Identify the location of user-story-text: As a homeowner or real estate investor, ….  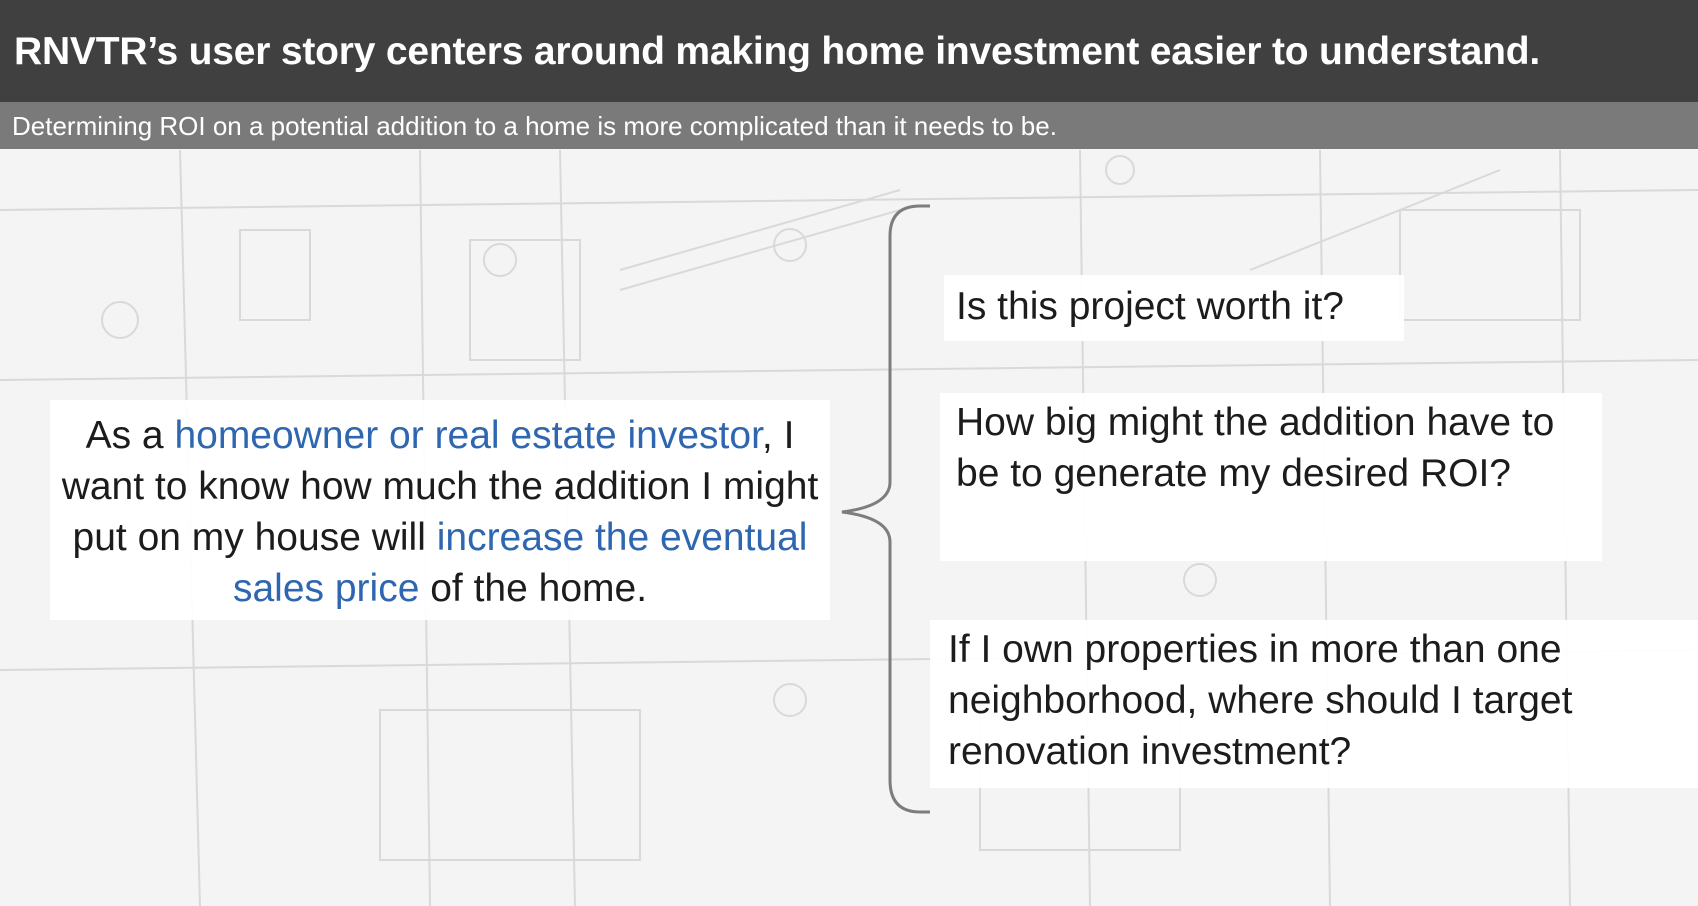
(440, 512).